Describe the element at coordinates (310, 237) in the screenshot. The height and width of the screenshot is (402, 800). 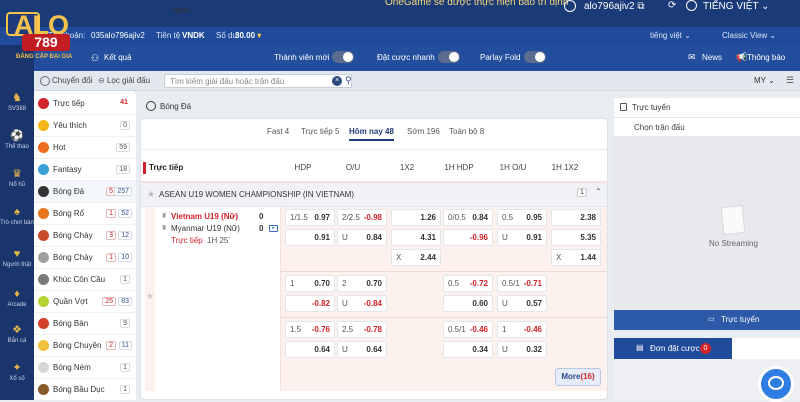
I see `odds-cell: 0.91` at that location.